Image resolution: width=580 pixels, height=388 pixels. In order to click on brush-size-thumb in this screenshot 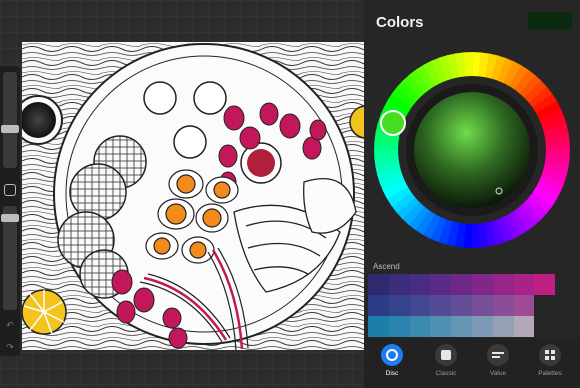, I will do `click(10, 129)`.